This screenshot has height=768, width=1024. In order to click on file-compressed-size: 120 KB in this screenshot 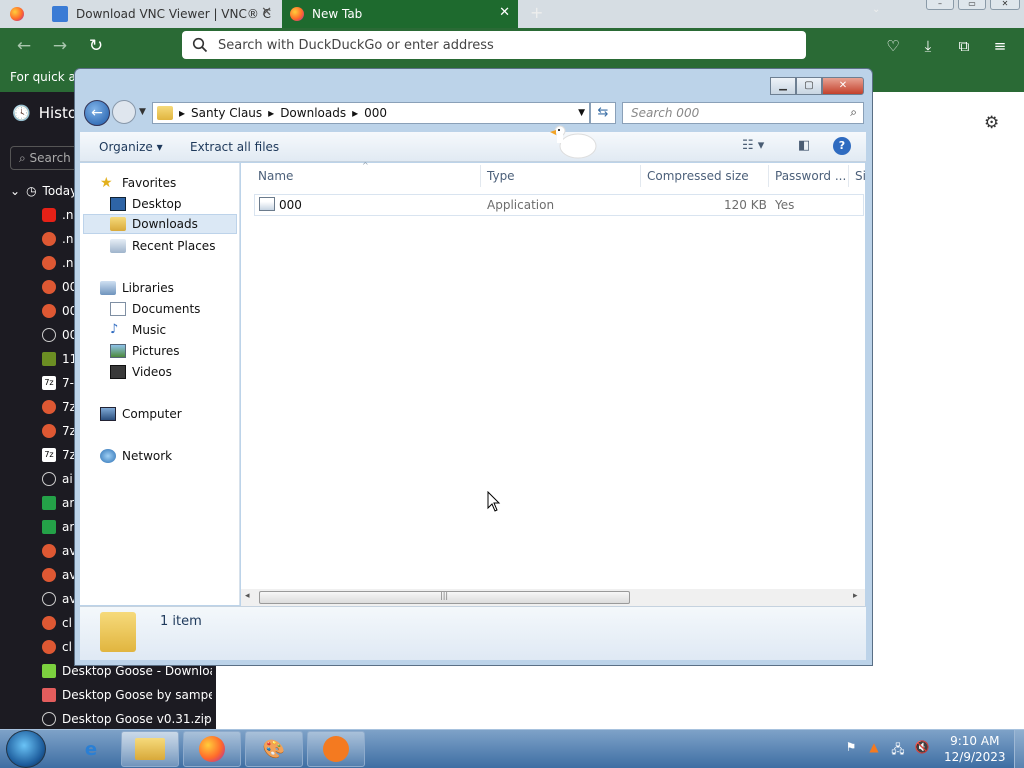, I will do `click(745, 205)`.